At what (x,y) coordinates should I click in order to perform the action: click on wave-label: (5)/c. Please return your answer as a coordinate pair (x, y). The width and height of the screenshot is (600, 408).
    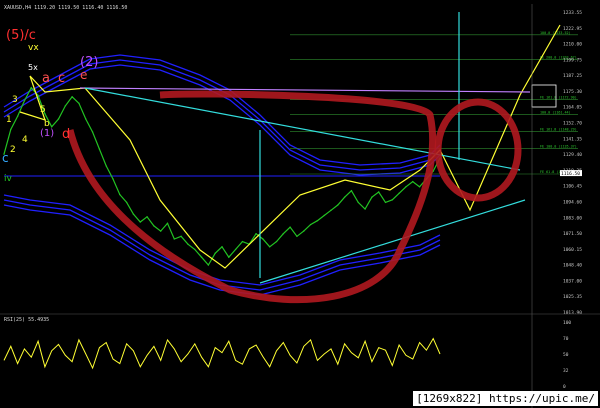
    Looking at the image, I should click on (21, 35).